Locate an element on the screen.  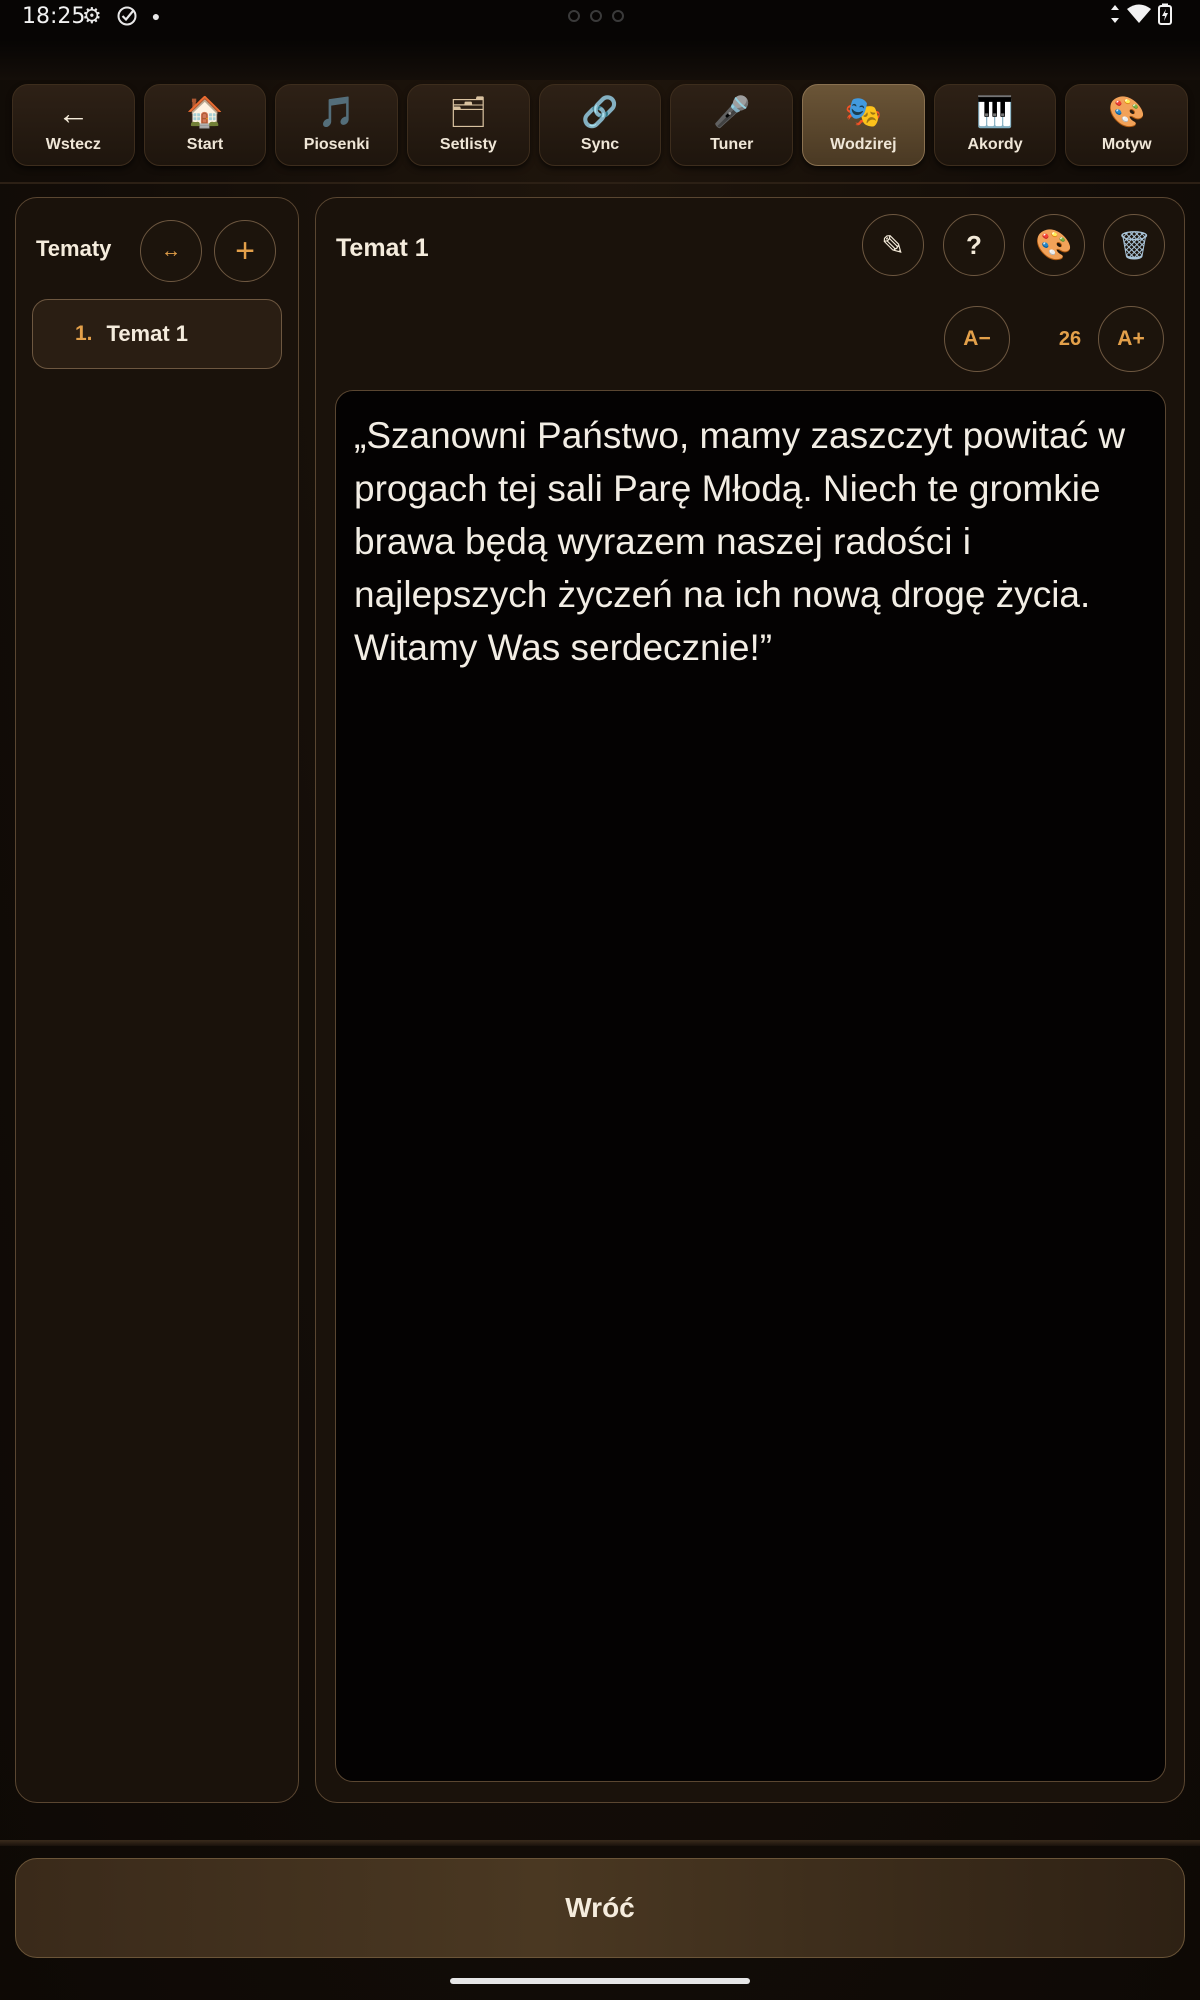
help-icon: ? is located at coordinates (974, 244).